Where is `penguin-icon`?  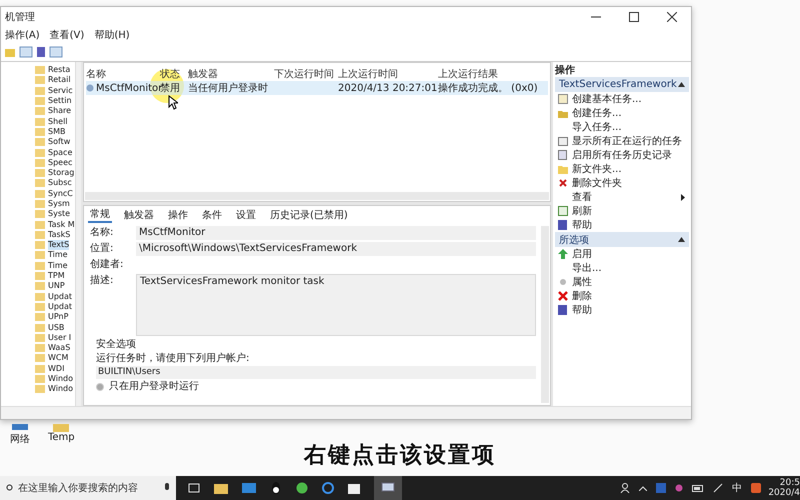 penguin-icon is located at coordinates (276, 488).